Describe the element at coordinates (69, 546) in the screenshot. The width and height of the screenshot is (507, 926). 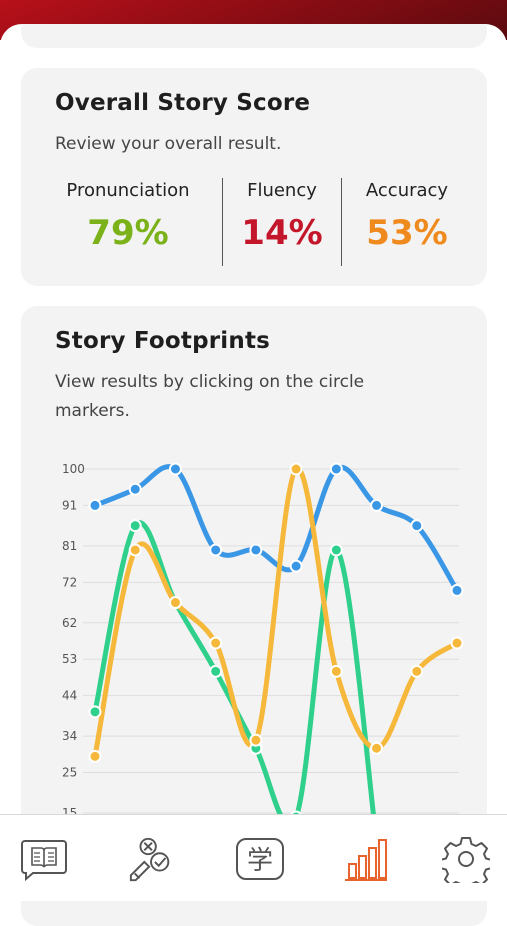
I see `y-tick-label: 81` at that location.